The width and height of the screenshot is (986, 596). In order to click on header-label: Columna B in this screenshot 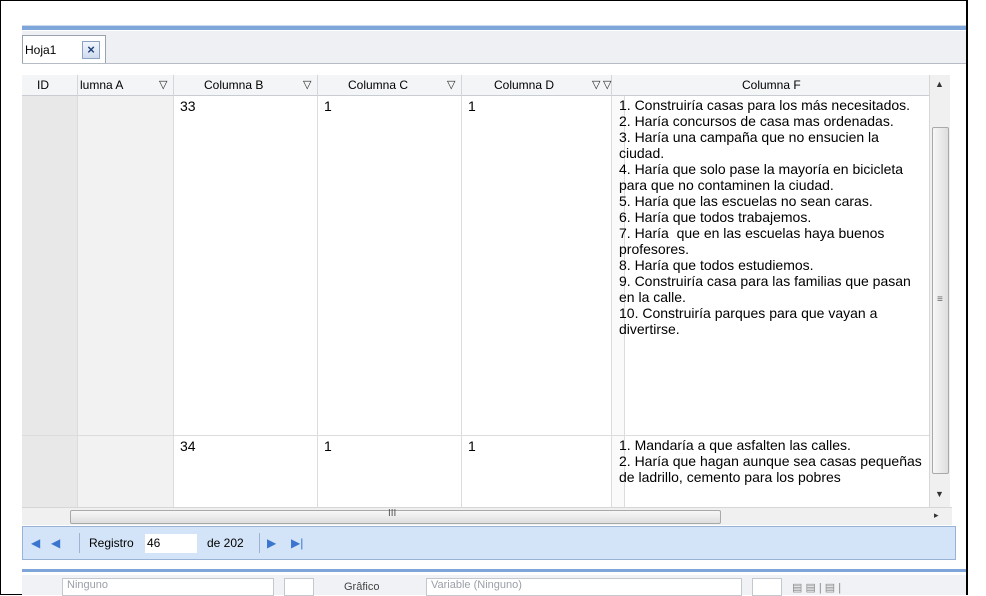, I will do `click(234, 85)`.